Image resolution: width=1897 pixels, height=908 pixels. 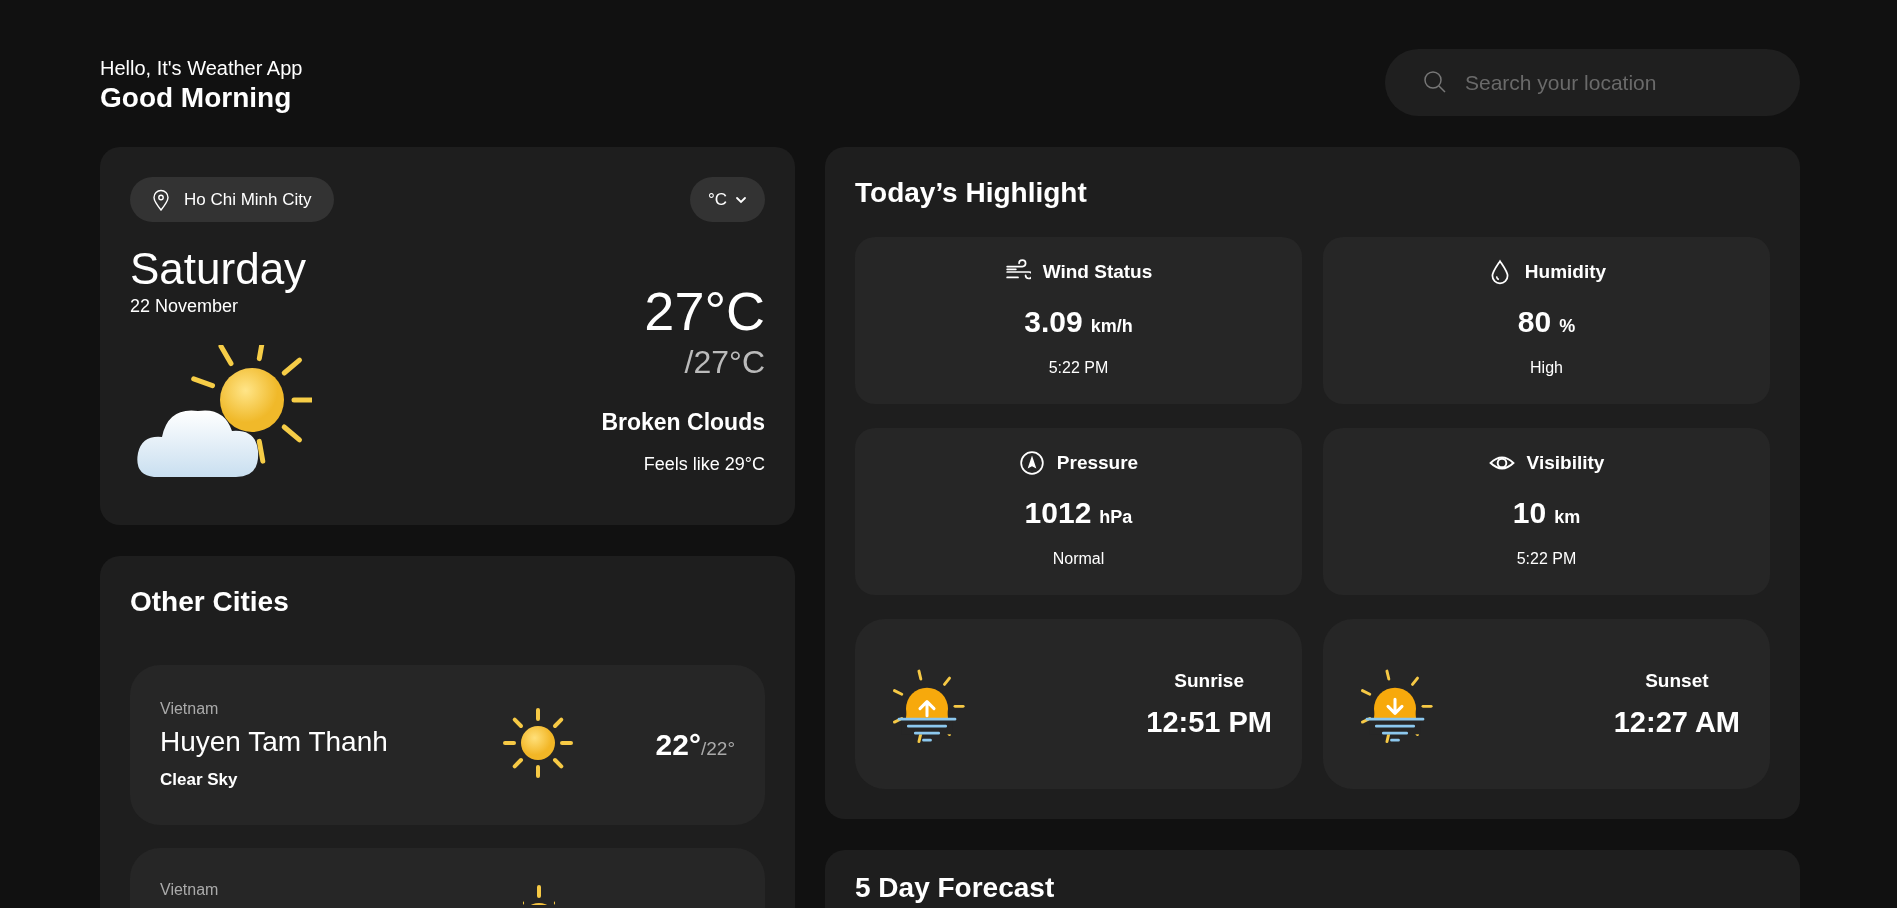 I want to click on tile-value: 10, so click(x=1529, y=513).